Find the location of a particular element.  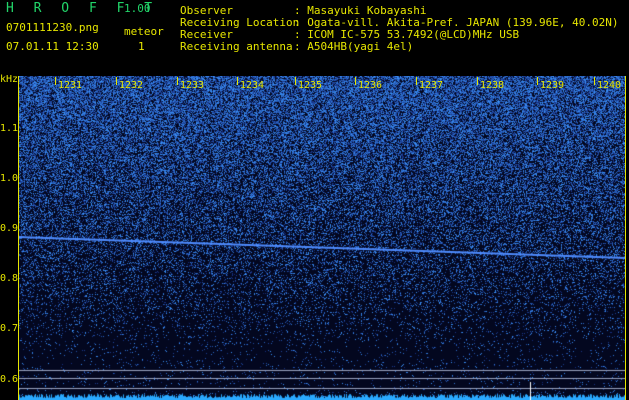

right-frame is located at coordinates (625, 238).